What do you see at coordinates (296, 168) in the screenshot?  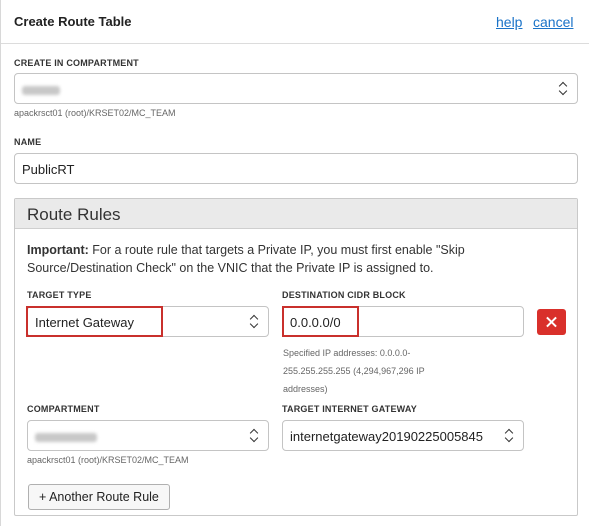 I see `name-input: PublicRT` at bounding box center [296, 168].